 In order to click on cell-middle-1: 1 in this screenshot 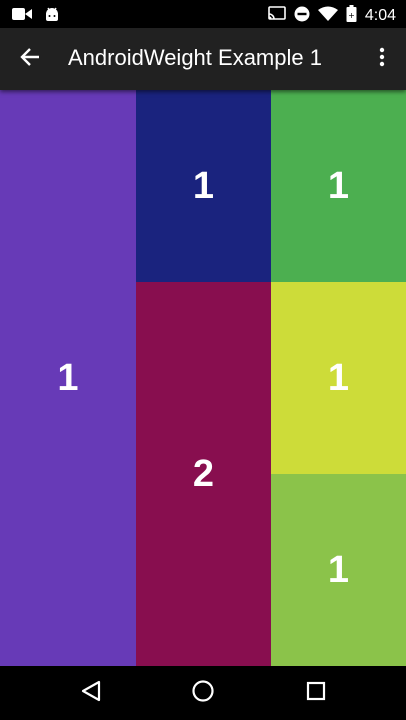, I will do `click(203, 186)`.